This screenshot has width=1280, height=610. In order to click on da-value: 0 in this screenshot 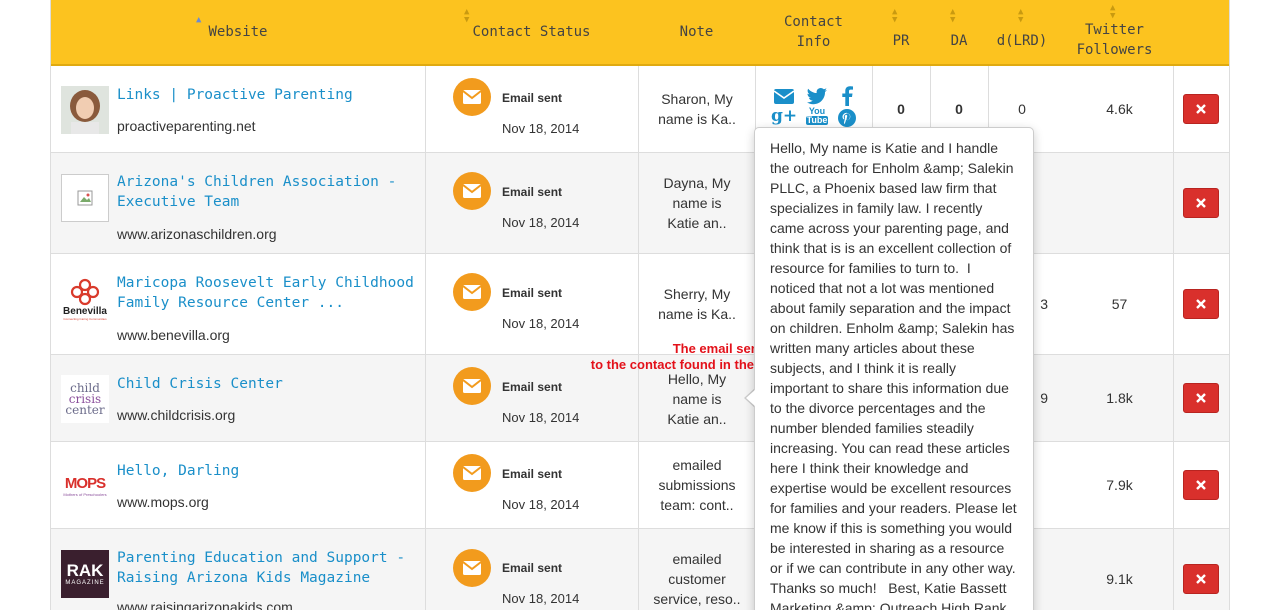, I will do `click(959, 109)`.